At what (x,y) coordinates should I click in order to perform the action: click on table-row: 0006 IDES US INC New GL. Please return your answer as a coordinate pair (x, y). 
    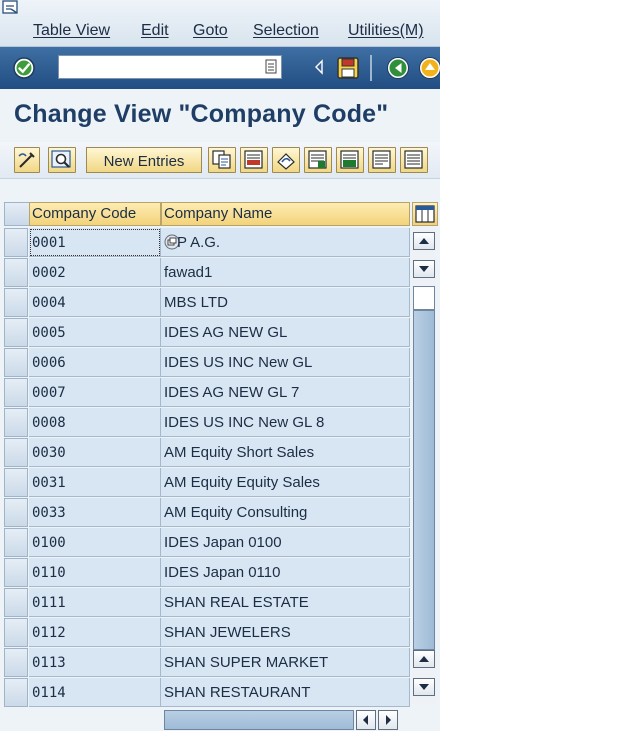
    Looking at the image, I should click on (205, 363).